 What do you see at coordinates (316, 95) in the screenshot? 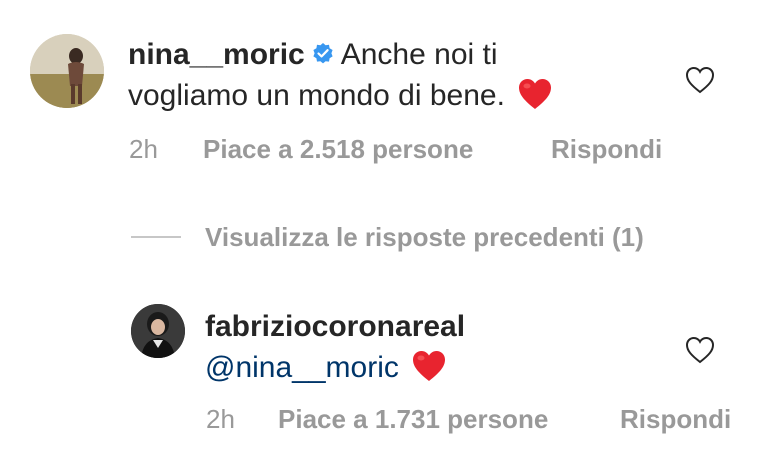
I see `comment-text-line2: vogliamo un mondo di bene.` at bounding box center [316, 95].